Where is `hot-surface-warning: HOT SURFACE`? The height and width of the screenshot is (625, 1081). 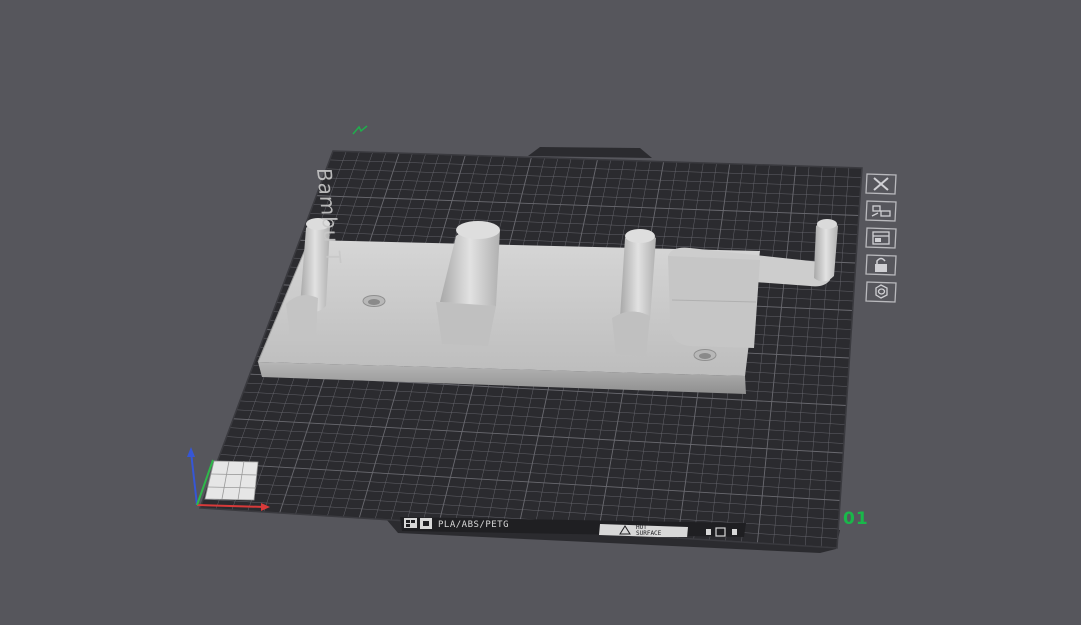
hot-surface-warning: HOT SURFACE is located at coordinates (648, 531).